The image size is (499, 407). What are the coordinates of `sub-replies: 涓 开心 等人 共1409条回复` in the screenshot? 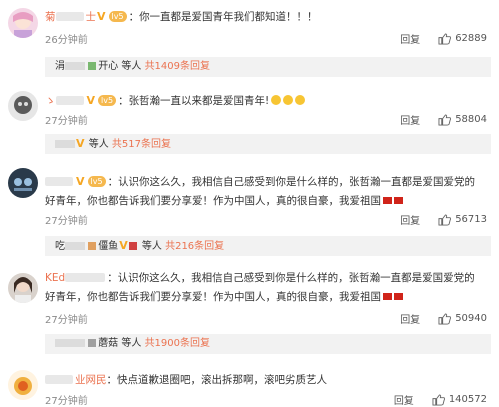 It's located at (268, 67).